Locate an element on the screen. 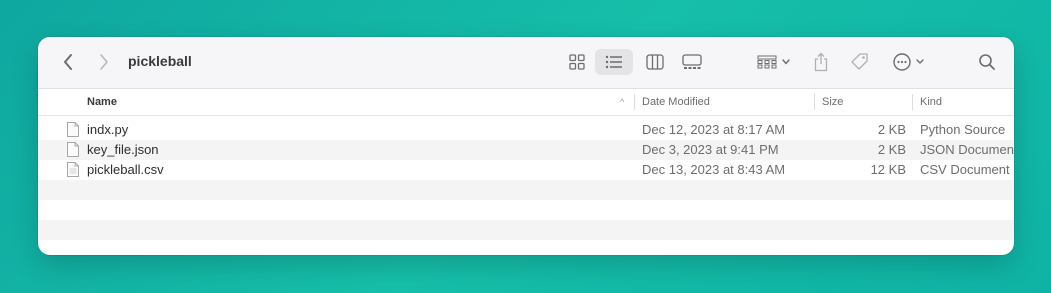 The image size is (1051, 293). column-header: Name ^ Date Modified Size Kind is located at coordinates (526, 102).